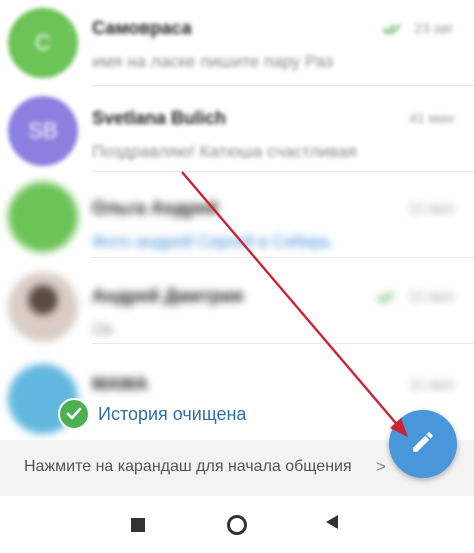 Image resolution: width=474 pixels, height=553 pixels. I want to click on chat-row-content: Андрей Дмитрия 12 июл Ок, so click(273, 311).